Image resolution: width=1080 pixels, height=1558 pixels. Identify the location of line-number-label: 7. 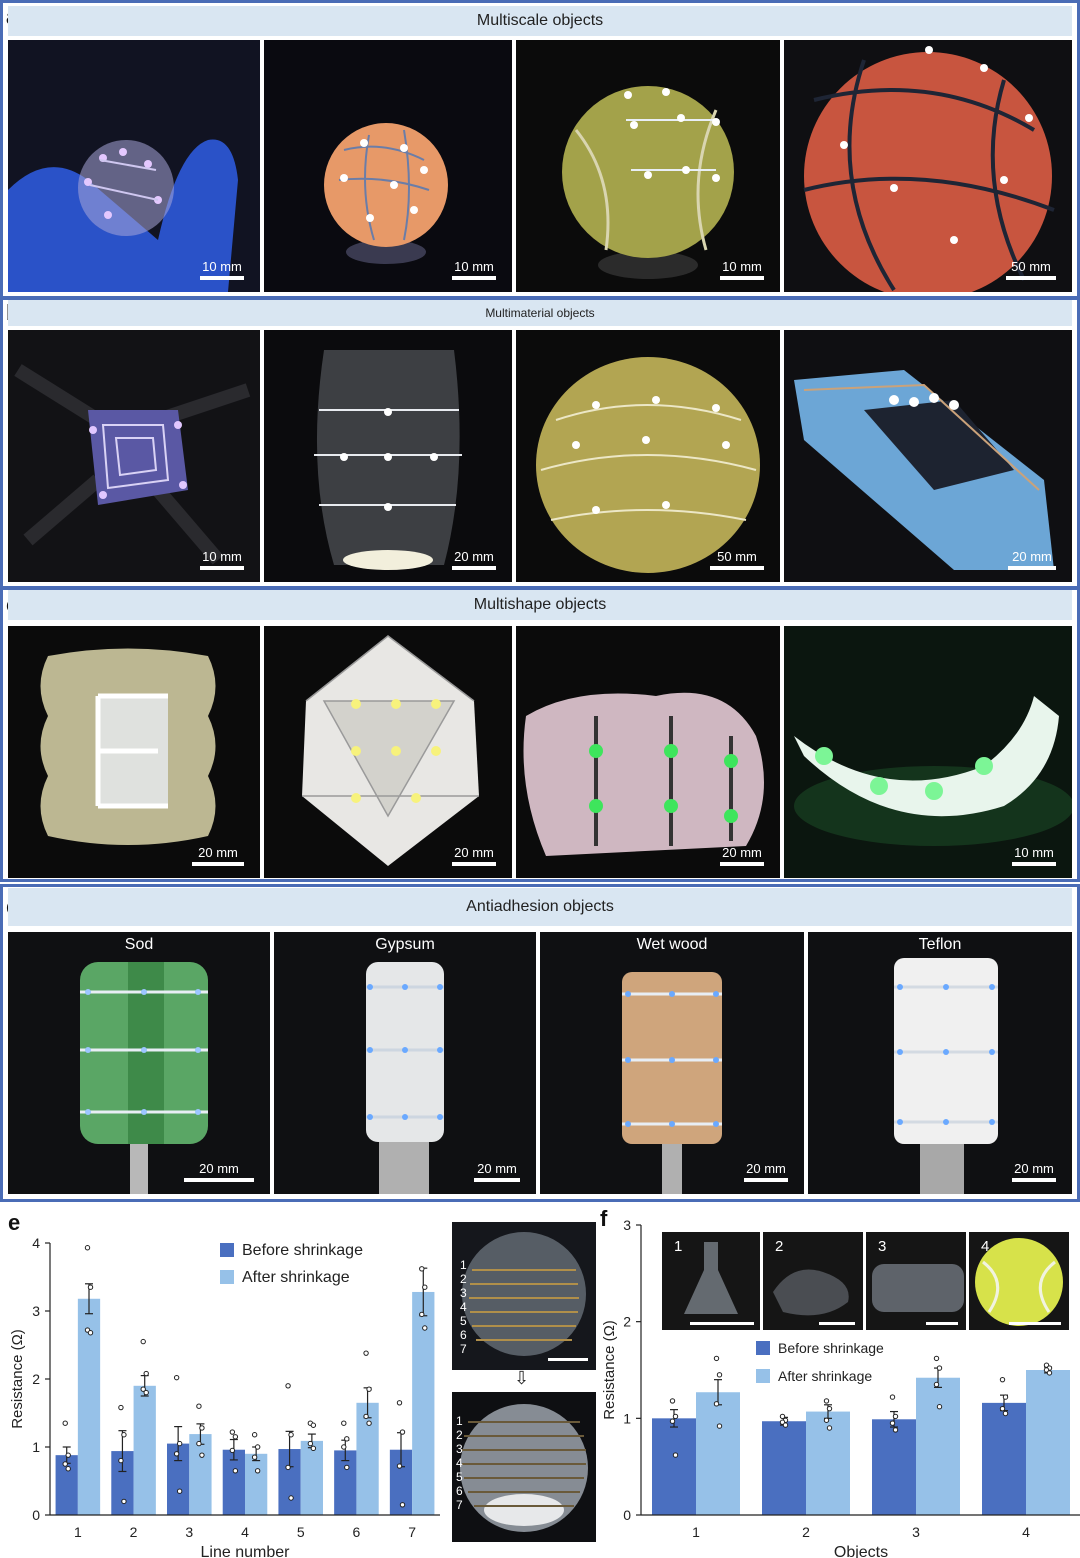
(459, 1505).